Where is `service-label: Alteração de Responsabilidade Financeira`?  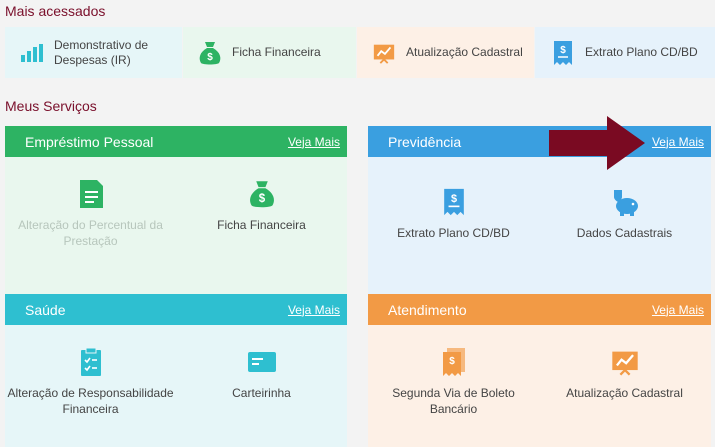 service-label: Alteração de Responsabilidade Financeira is located at coordinates (90, 401).